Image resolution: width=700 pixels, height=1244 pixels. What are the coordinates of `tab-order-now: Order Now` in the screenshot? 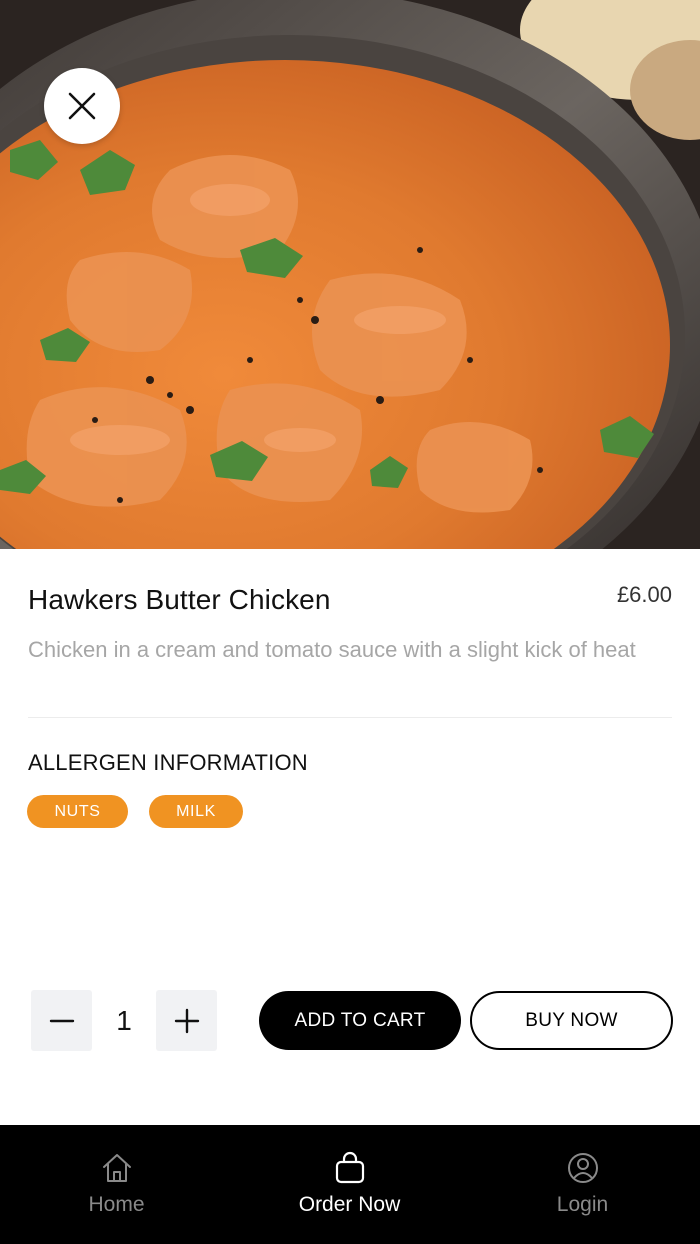 It's located at (349, 1184).